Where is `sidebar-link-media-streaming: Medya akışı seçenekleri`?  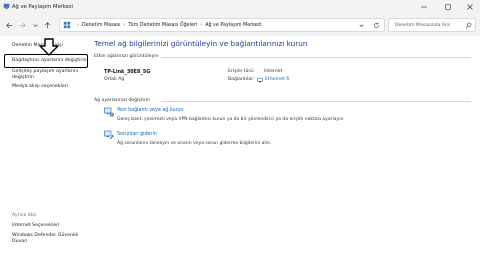 sidebar-link-media-streaming: Medya akışı seçenekleri is located at coordinates (40, 87).